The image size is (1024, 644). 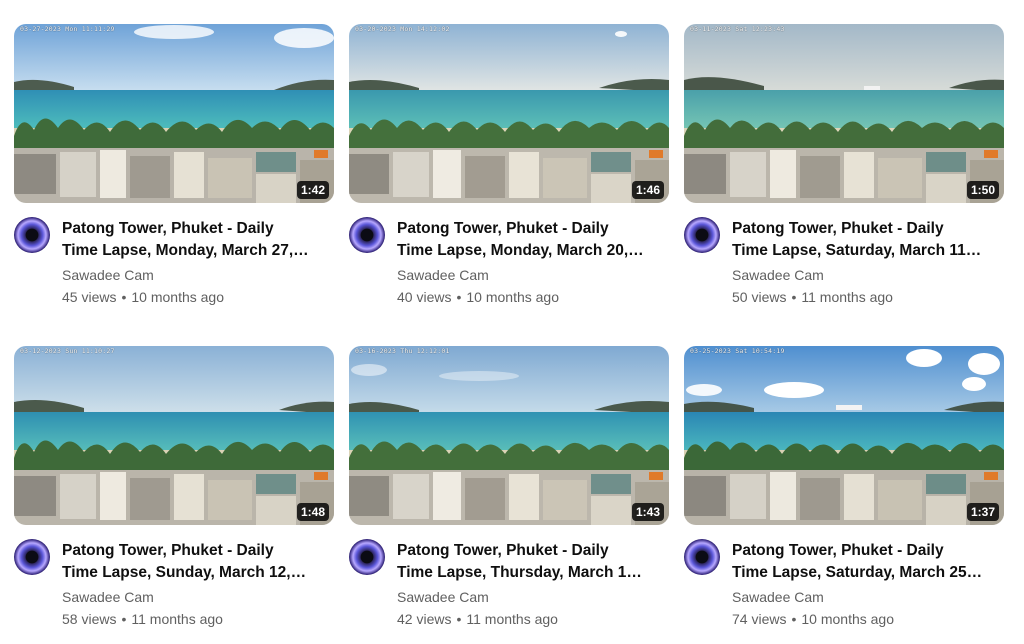 I want to click on video-stats: 40 views • 10 months ago, so click(x=478, y=297).